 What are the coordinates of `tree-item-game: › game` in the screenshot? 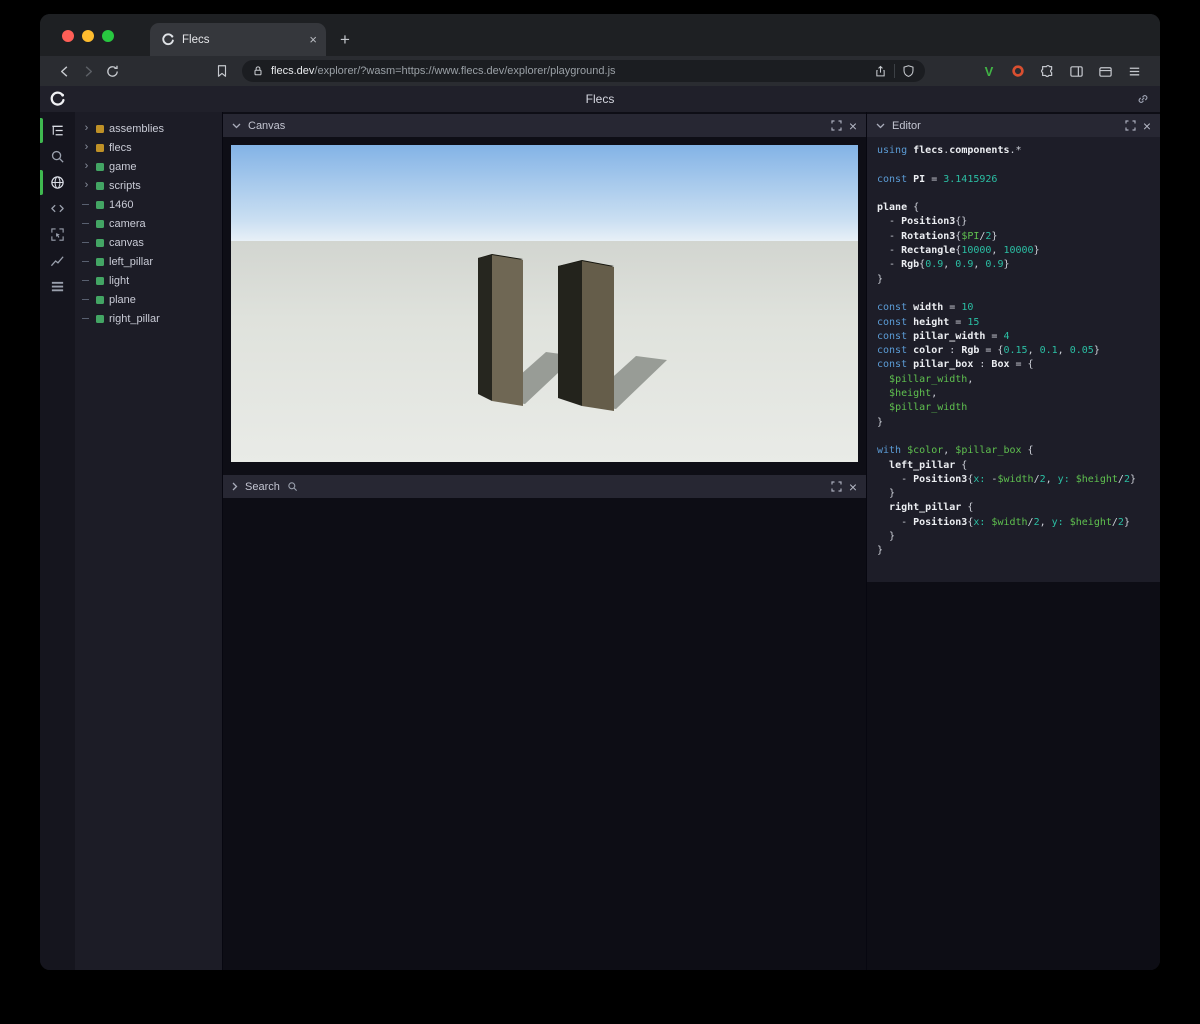 It's located at (148, 166).